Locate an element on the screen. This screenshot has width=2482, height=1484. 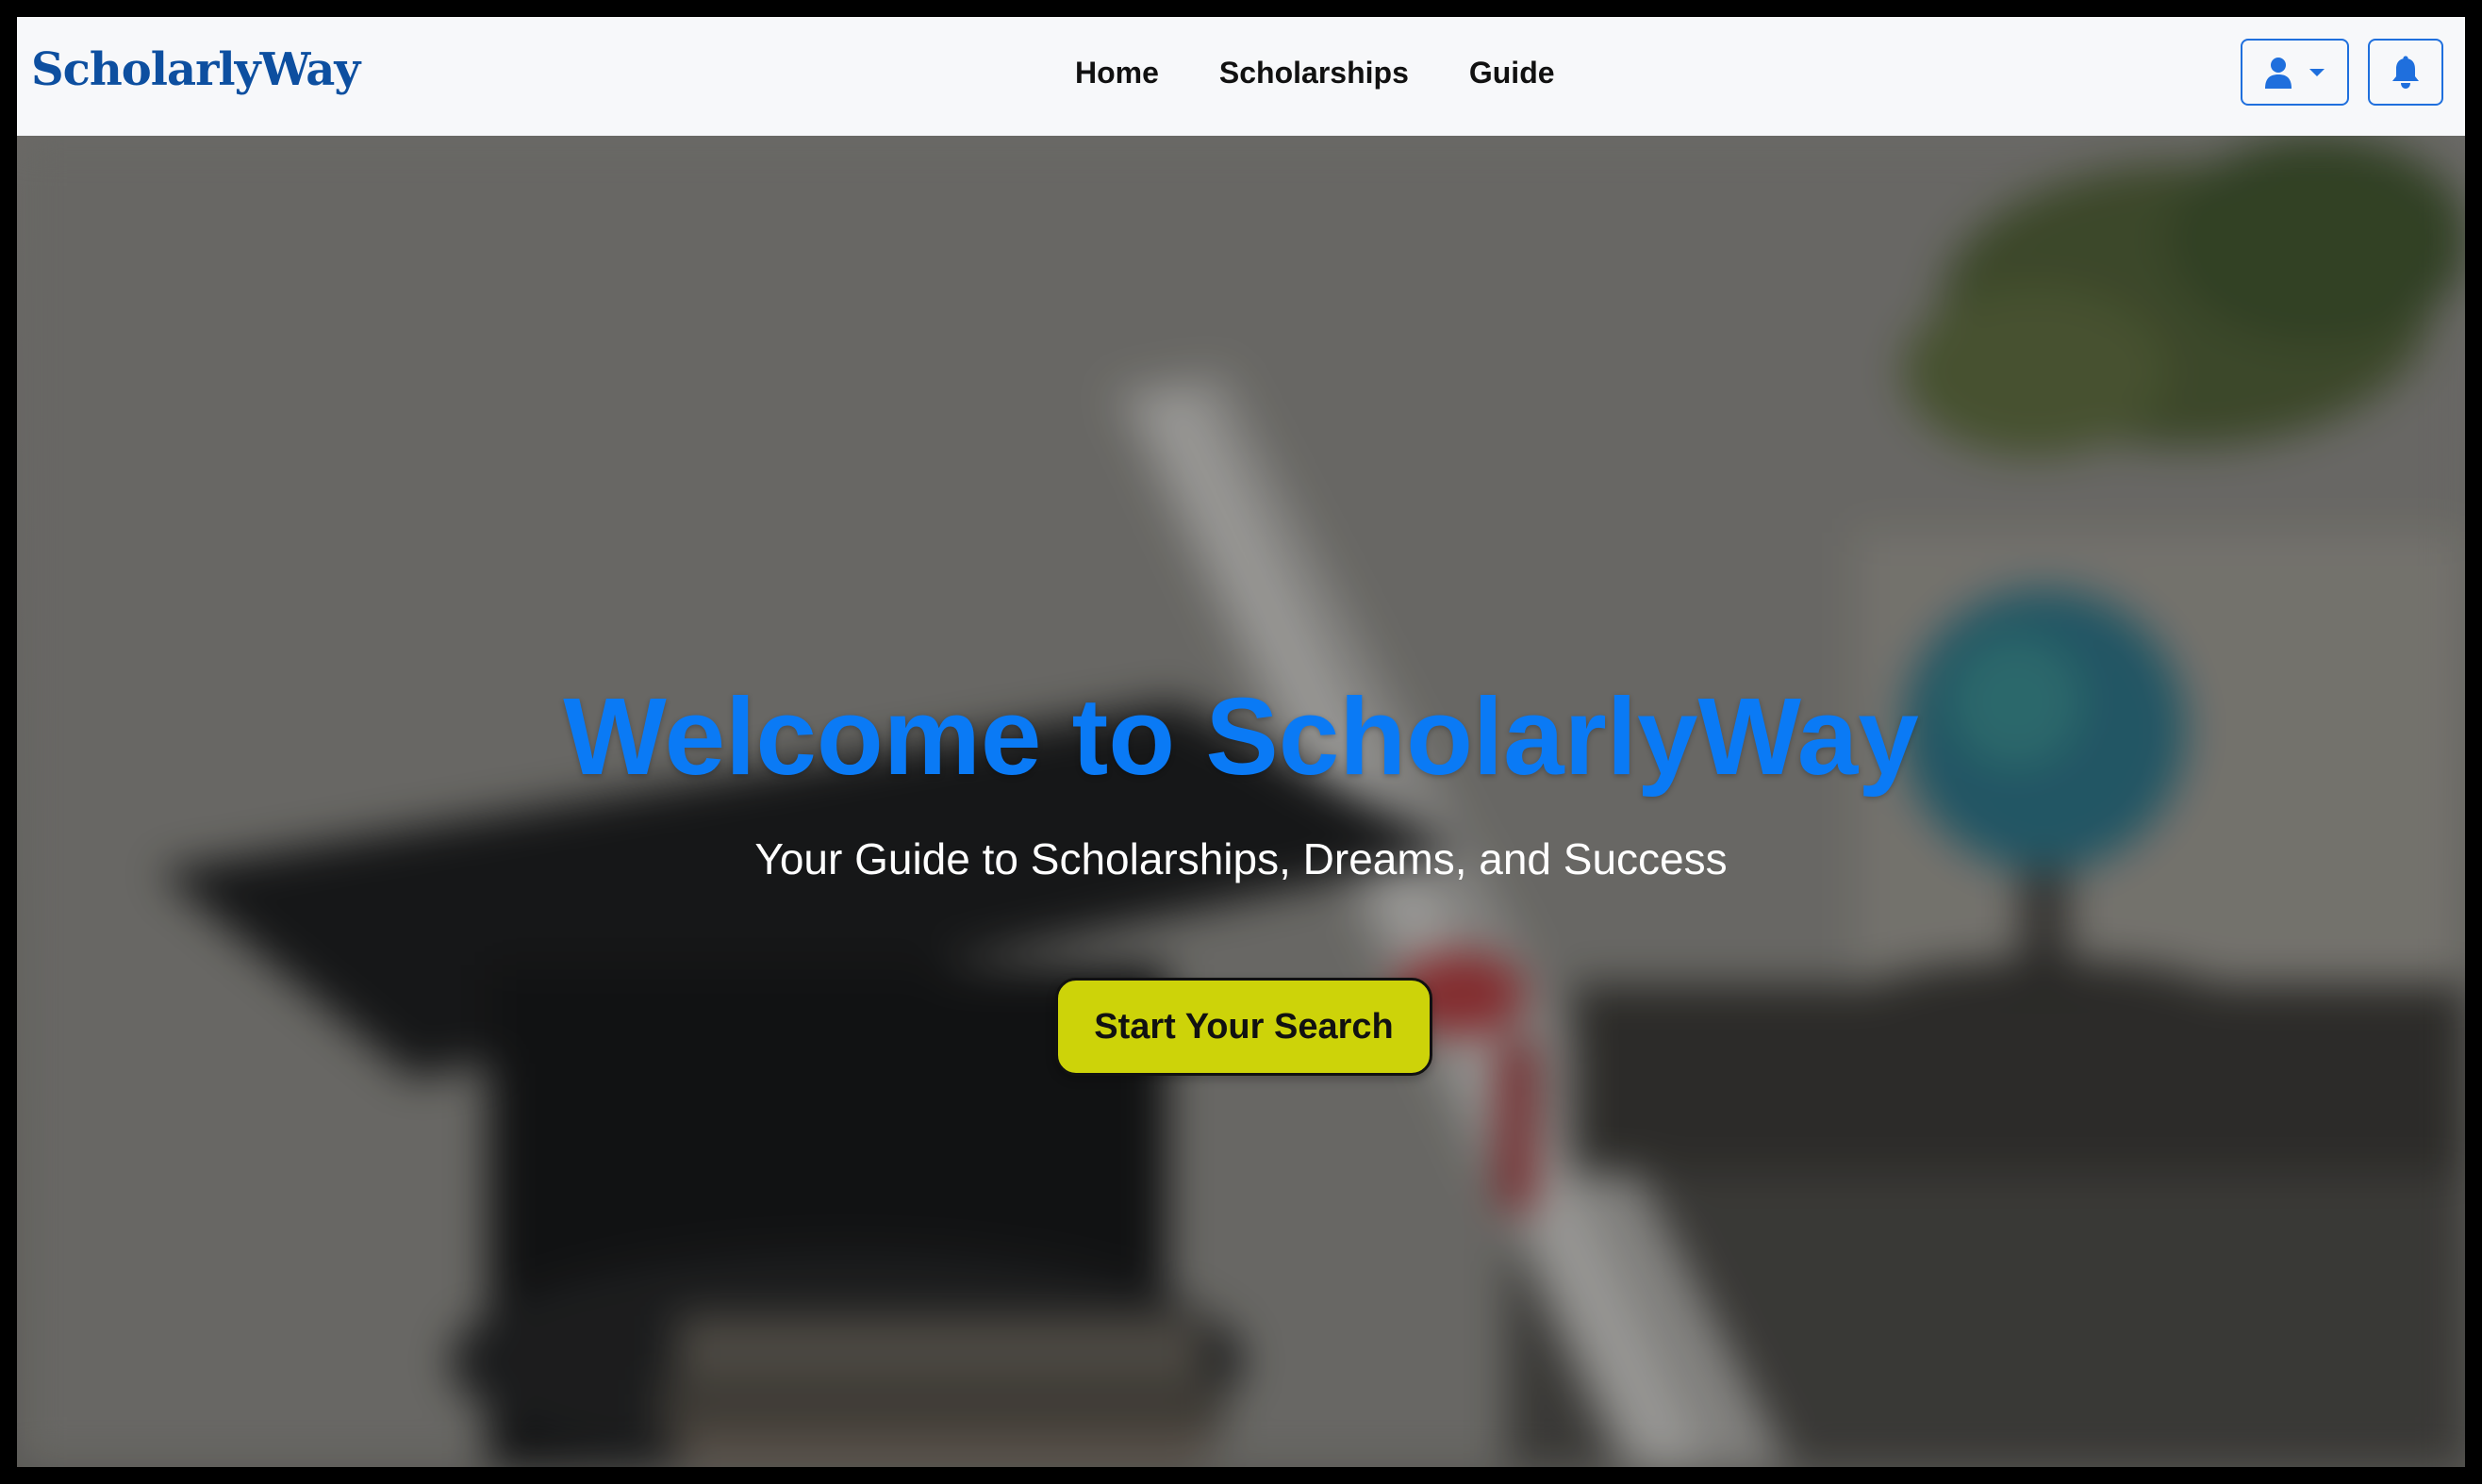
nav-links: Home Scholarships Guide is located at coordinates (1315, 73).